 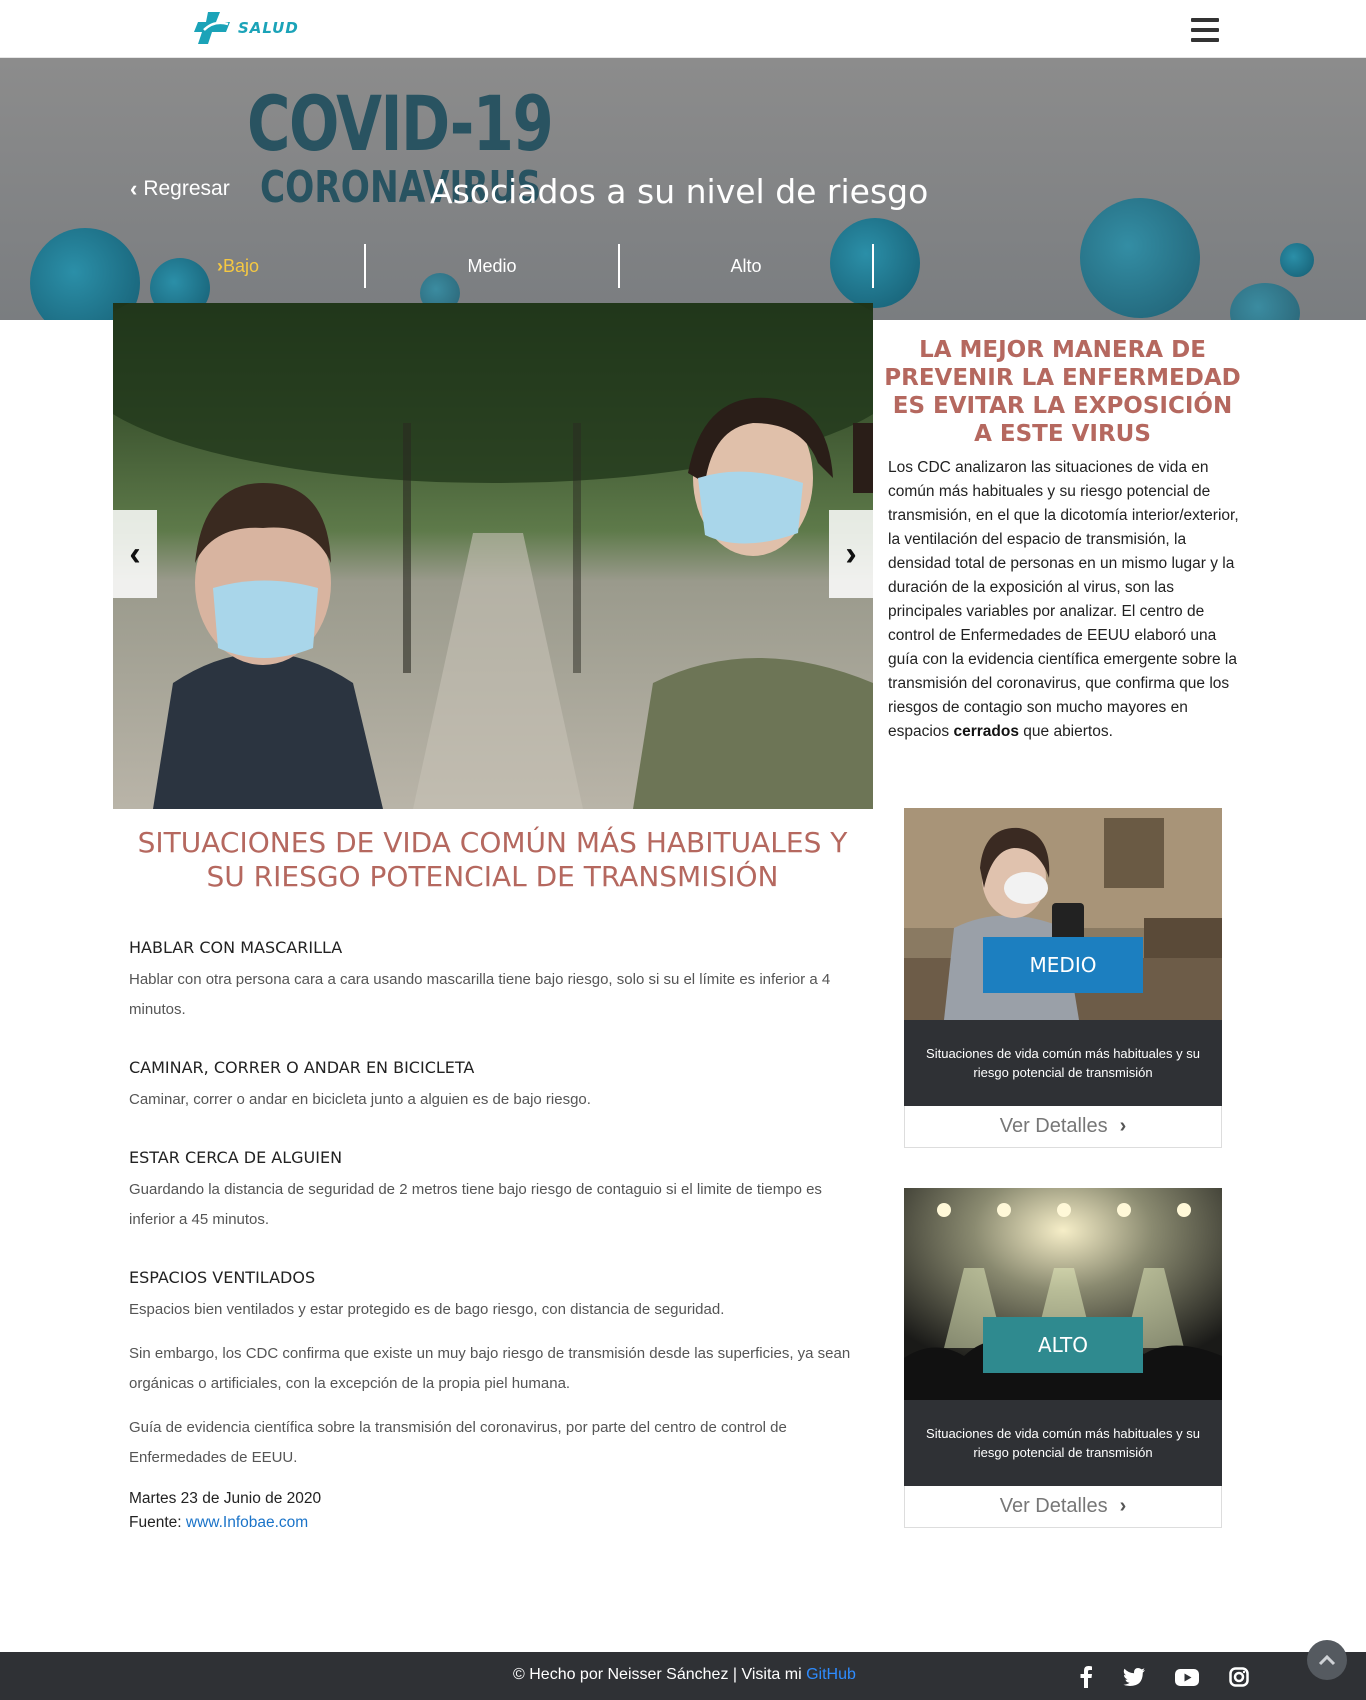 I want to click on aside-bold-word: cerrados, so click(x=986, y=731).